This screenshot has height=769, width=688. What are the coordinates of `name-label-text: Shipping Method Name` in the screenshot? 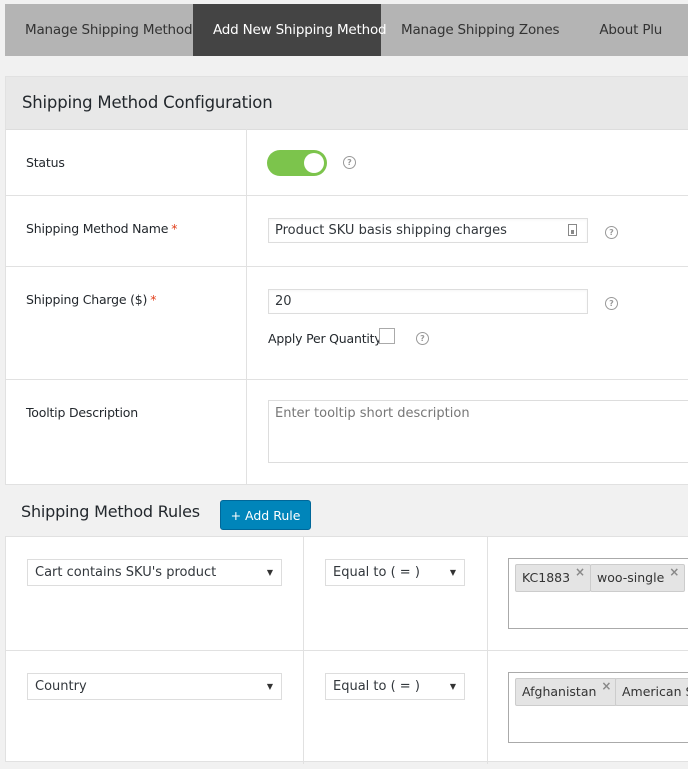 It's located at (97, 228).